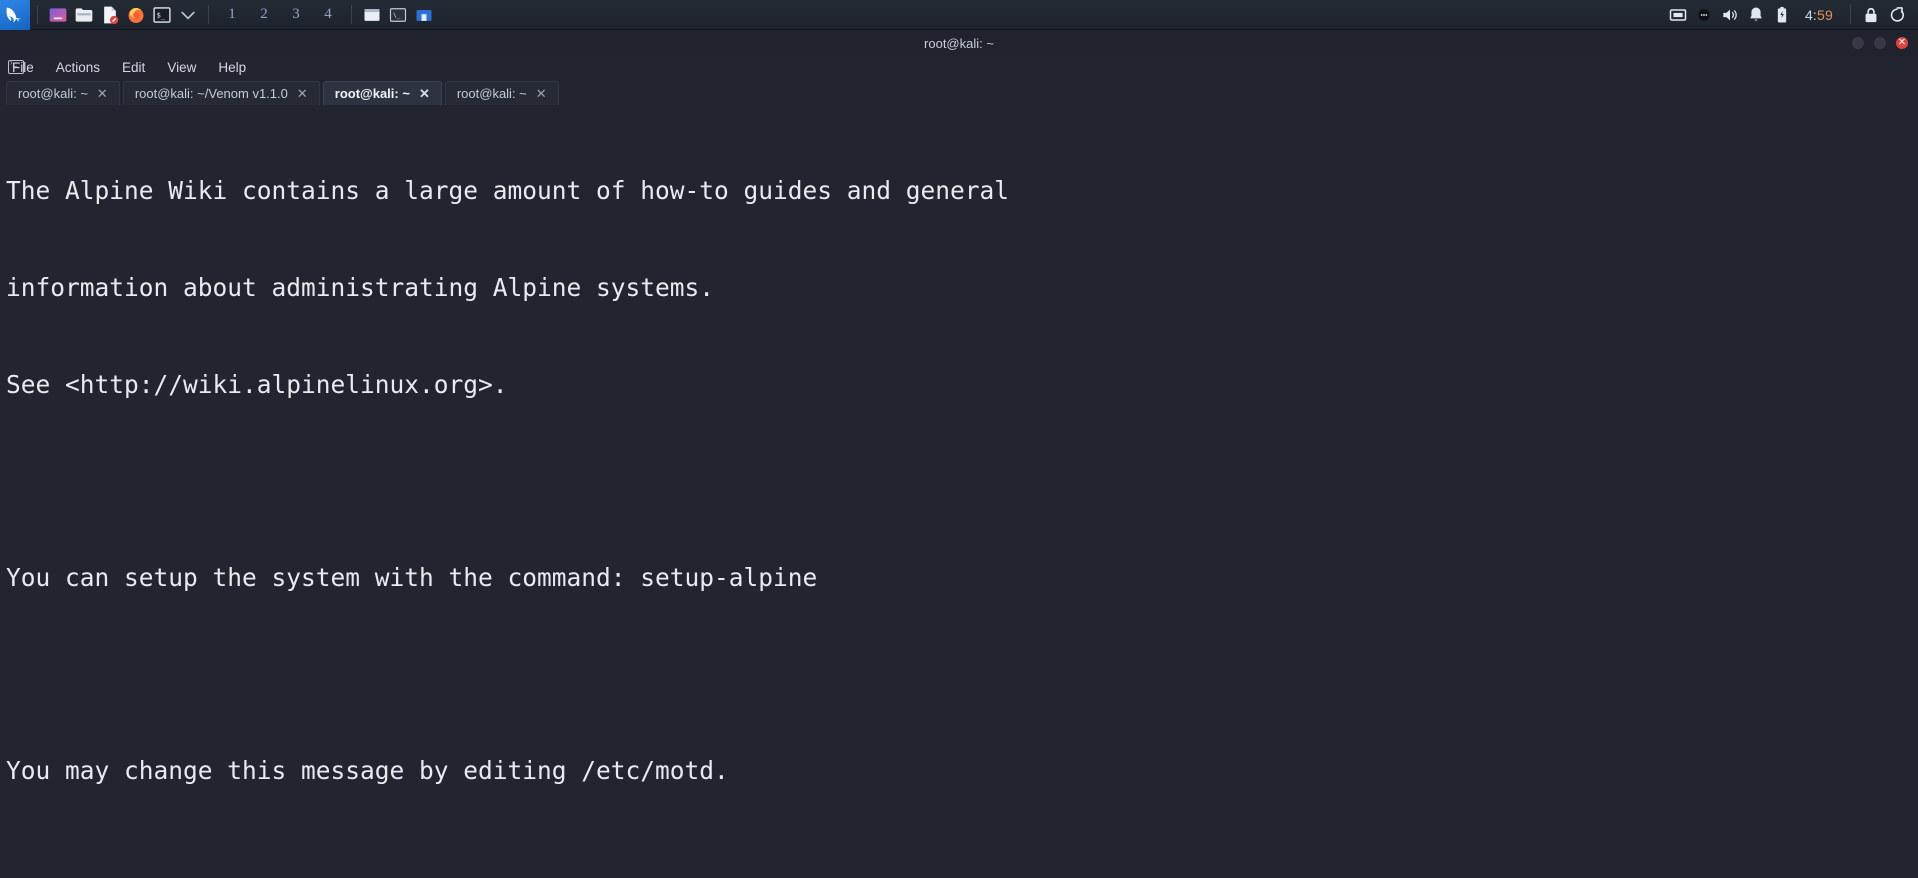 The height and width of the screenshot is (878, 1918). I want to click on system-tray: 4:59, so click(1791, 15).